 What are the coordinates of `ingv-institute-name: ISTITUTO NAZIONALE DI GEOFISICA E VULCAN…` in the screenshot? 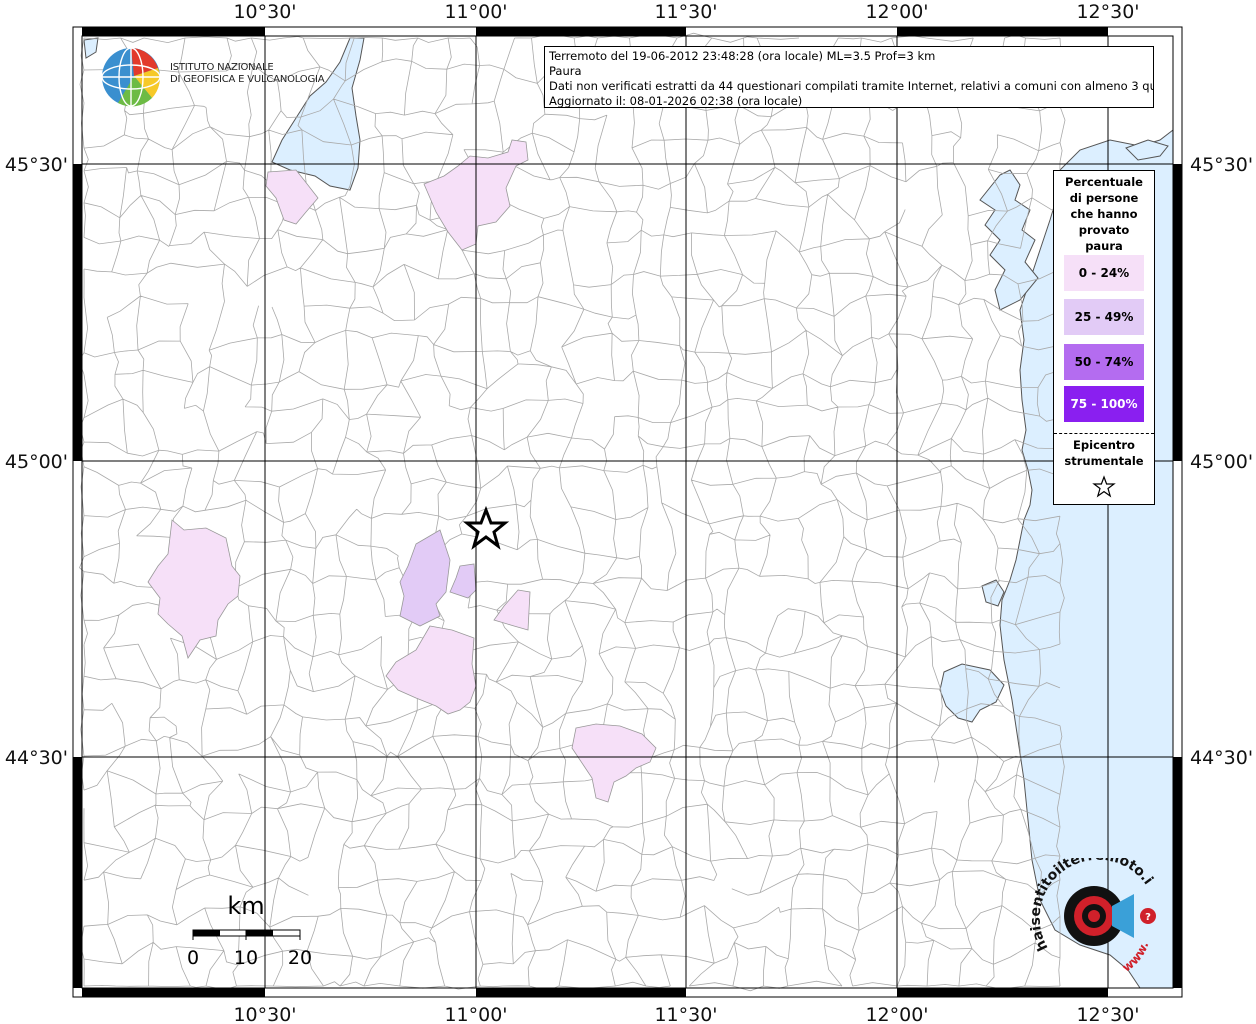 It's located at (247, 74).